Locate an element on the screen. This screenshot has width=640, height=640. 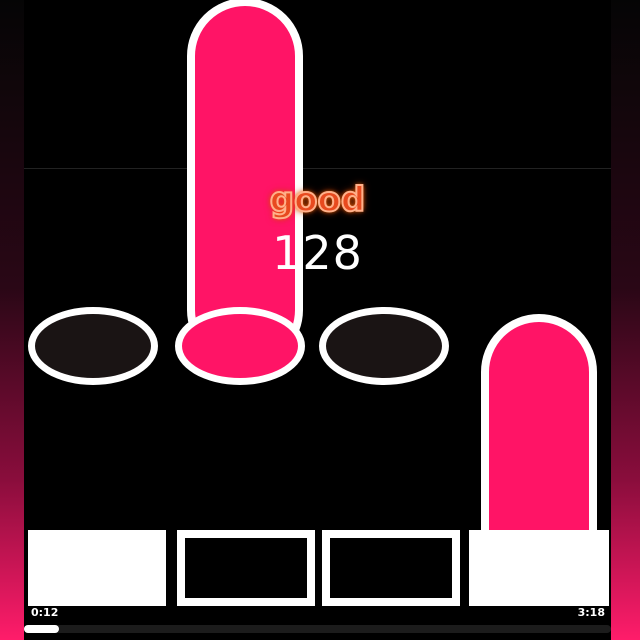
judgement-text: good is located at coordinates (317, 200).